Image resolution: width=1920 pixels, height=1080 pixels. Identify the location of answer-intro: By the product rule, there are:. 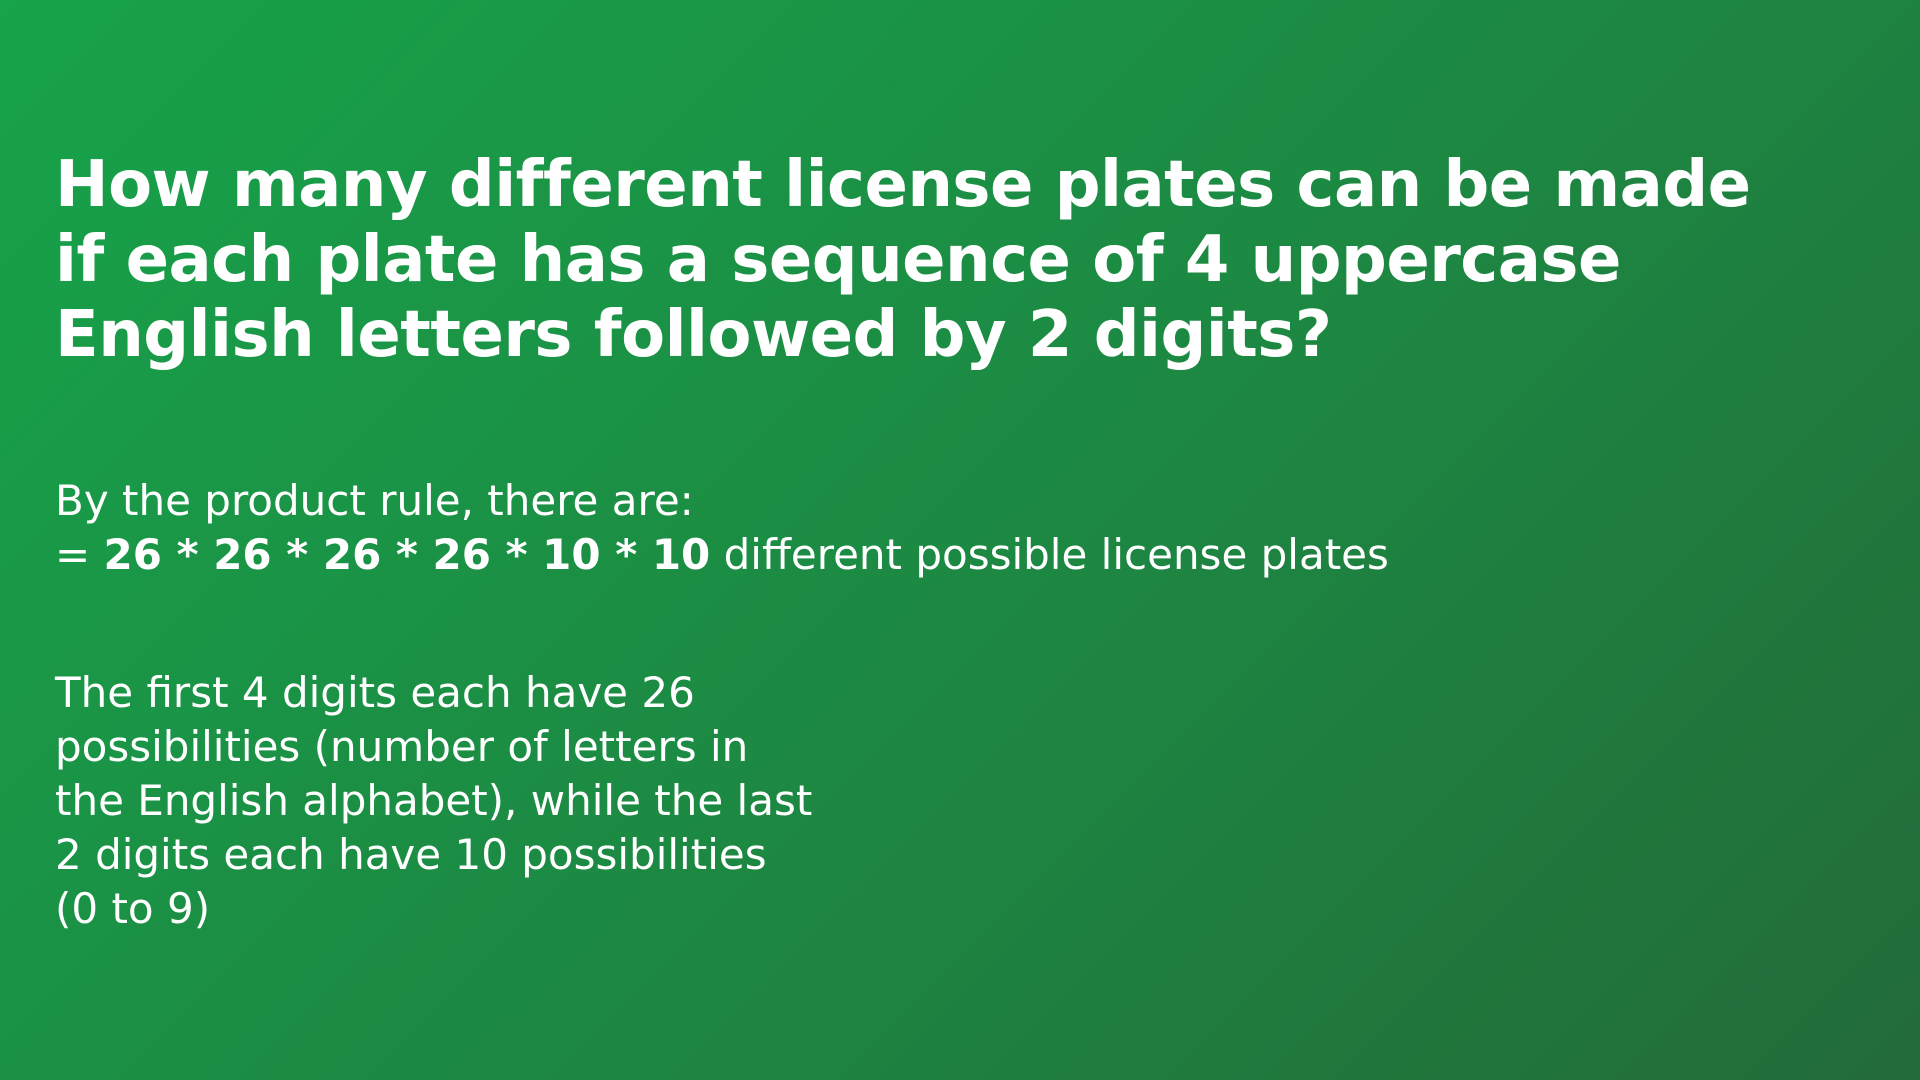
(374, 500).